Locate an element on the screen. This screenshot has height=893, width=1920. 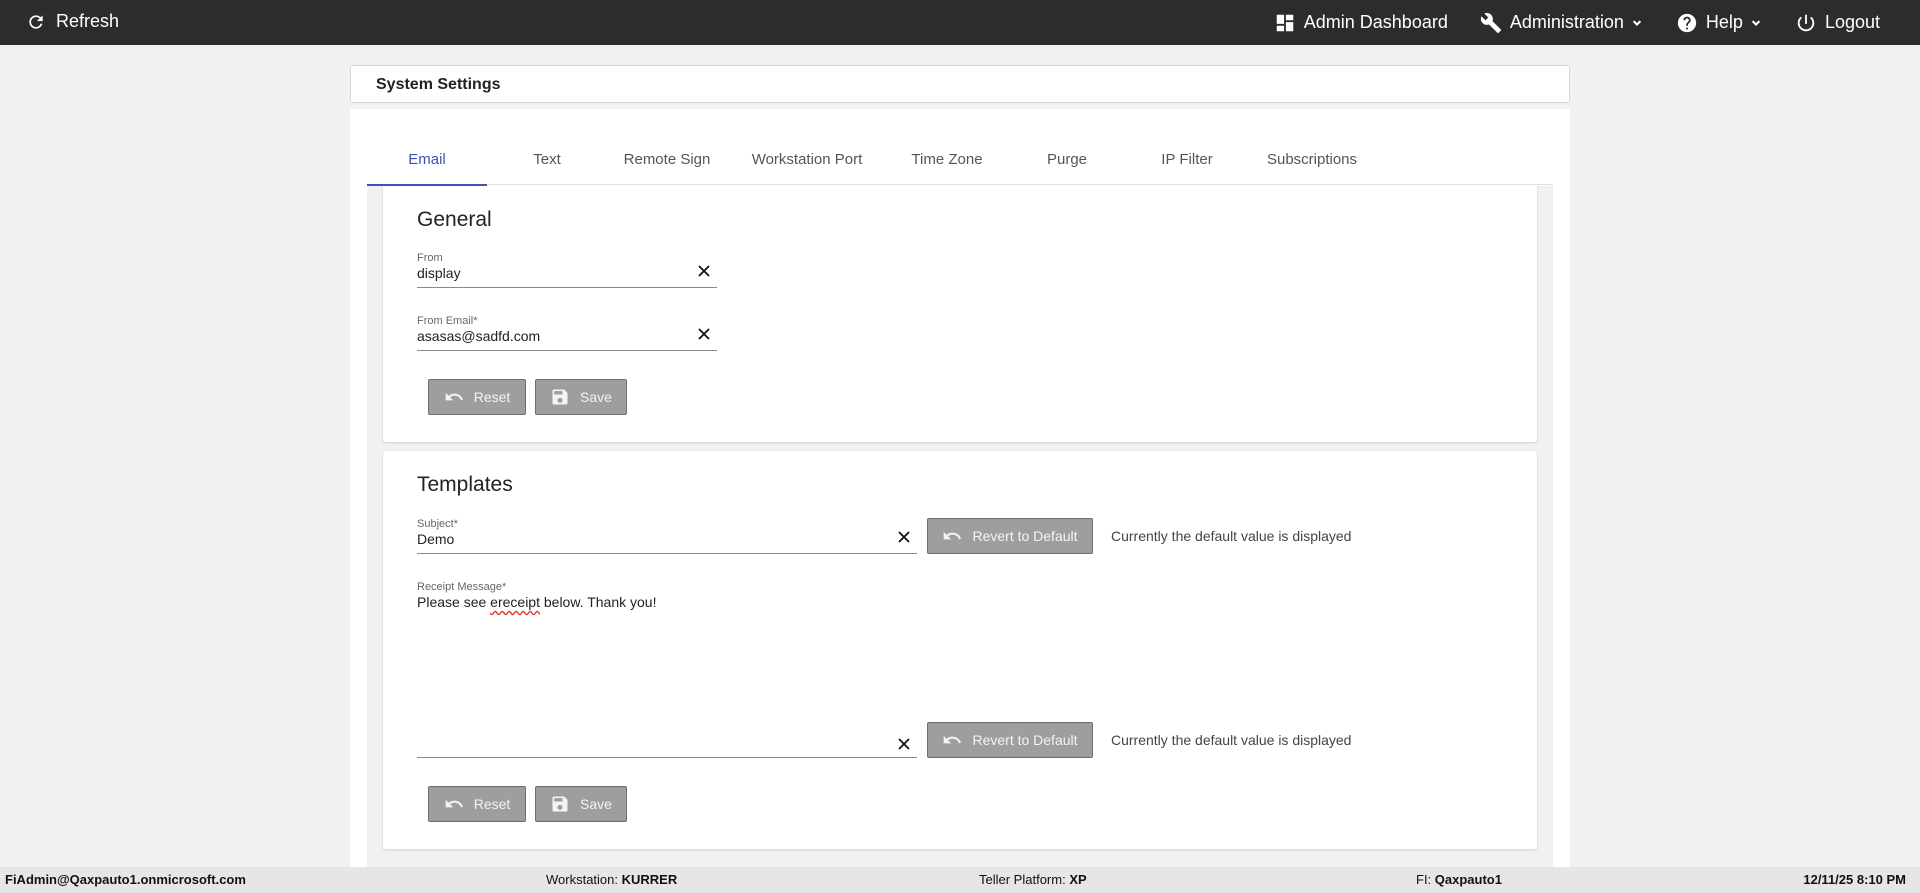
receipt-message-label: Receipt Message* is located at coordinates (462, 587).